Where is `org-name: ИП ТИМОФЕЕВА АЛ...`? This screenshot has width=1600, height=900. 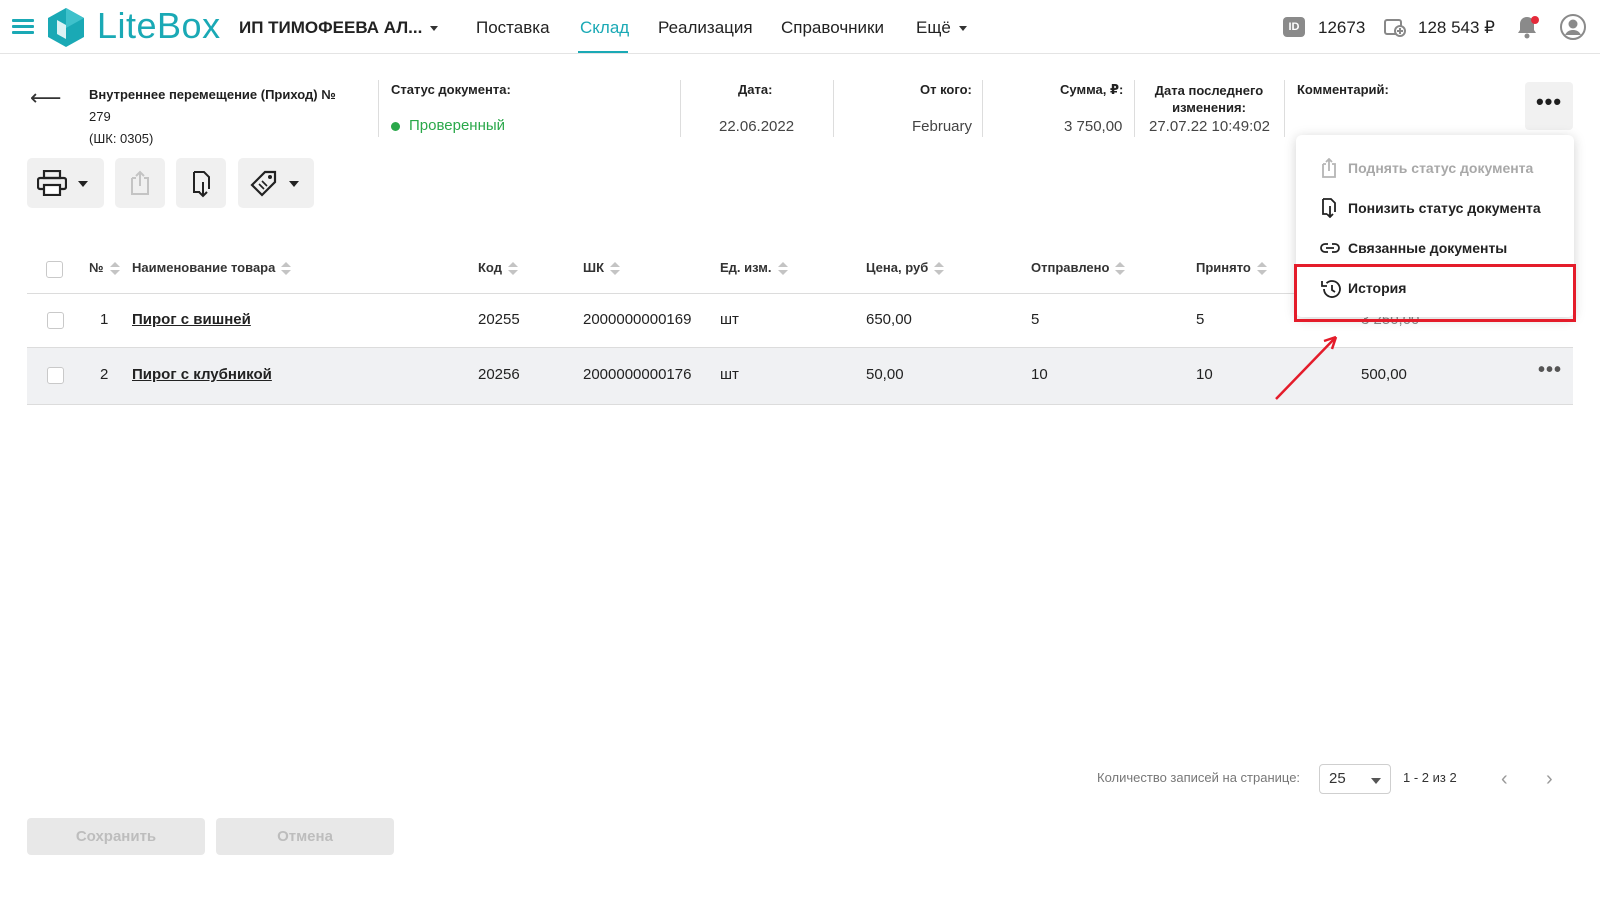 org-name: ИП ТИМОФЕЕВА АЛ... is located at coordinates (331, 27).